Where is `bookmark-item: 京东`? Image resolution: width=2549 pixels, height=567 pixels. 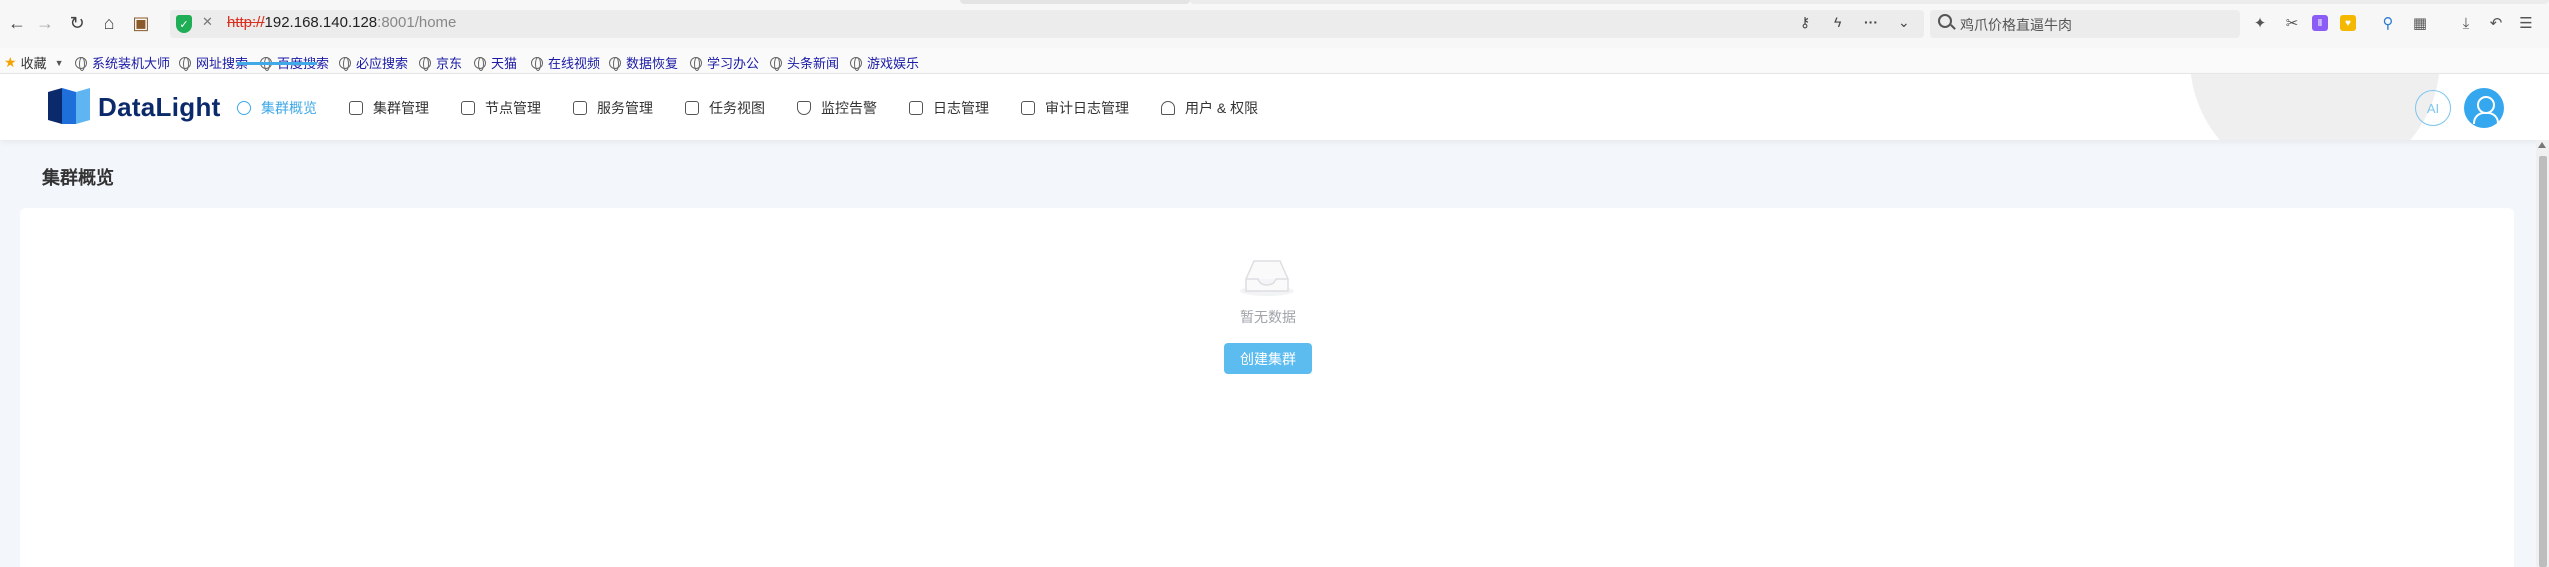 bookmark-item: 京东 is located at coordinates (440, 62).